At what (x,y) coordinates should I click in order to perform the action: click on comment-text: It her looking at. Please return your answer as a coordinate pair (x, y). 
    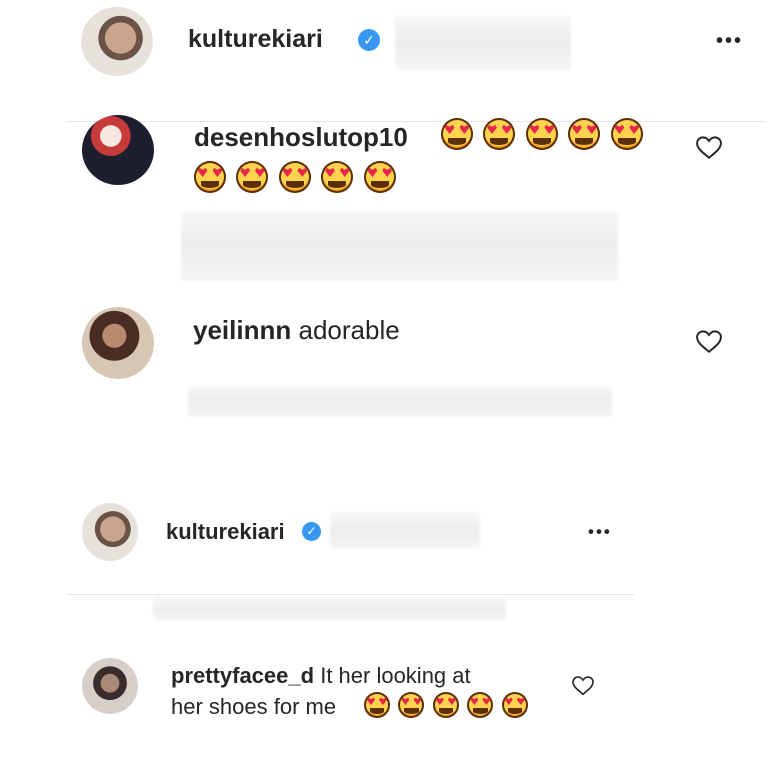
    Looking at the image, I should click on (395, 675).